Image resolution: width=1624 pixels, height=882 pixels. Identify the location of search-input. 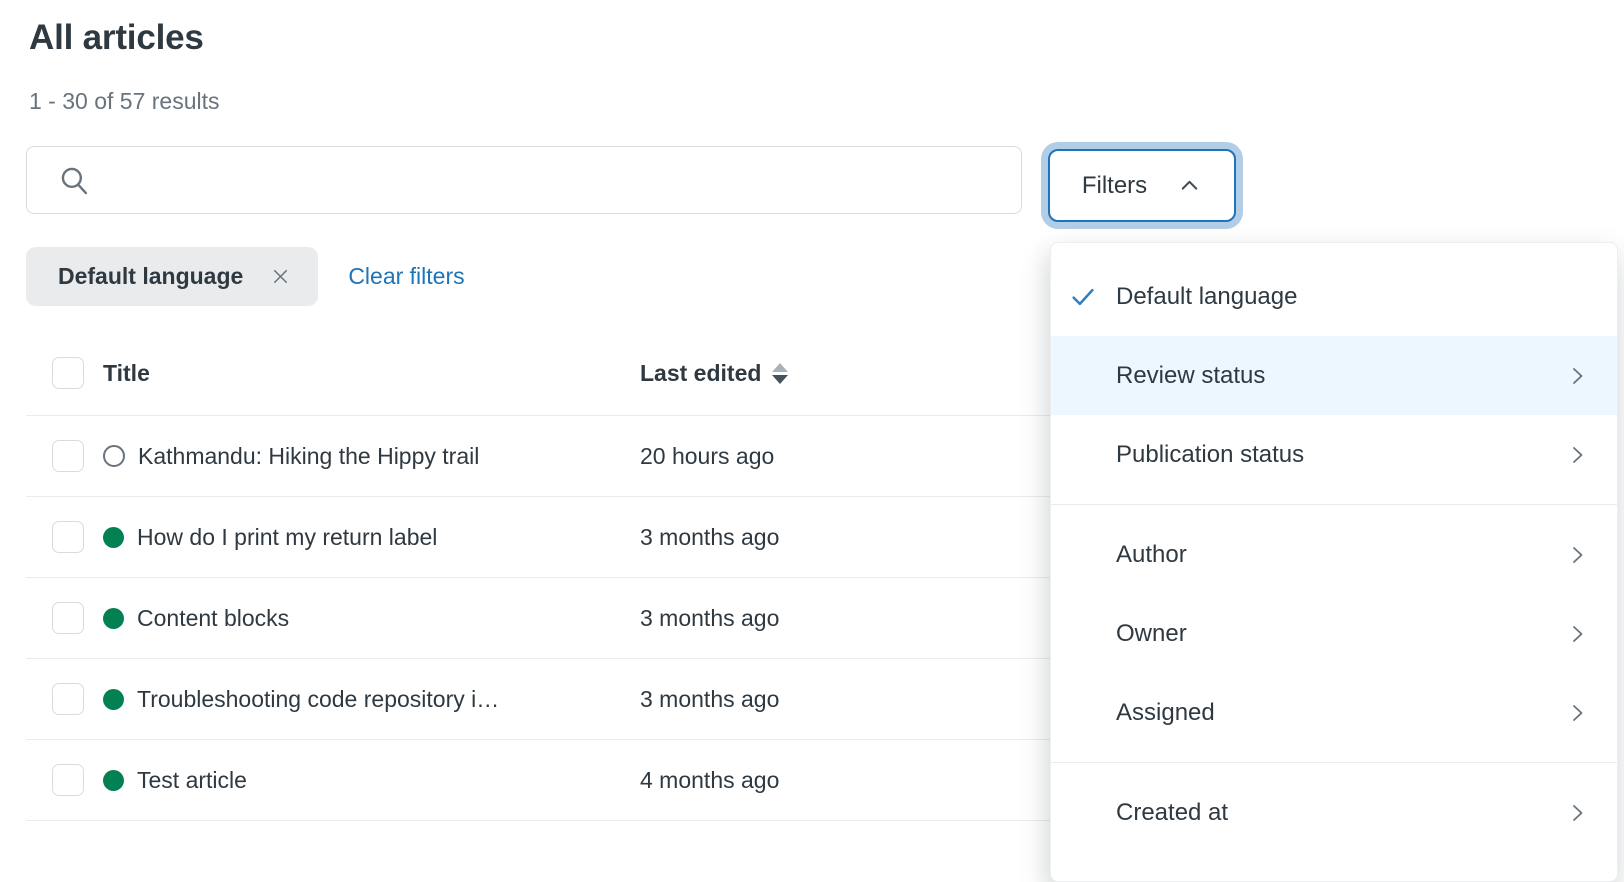
(555, 180).